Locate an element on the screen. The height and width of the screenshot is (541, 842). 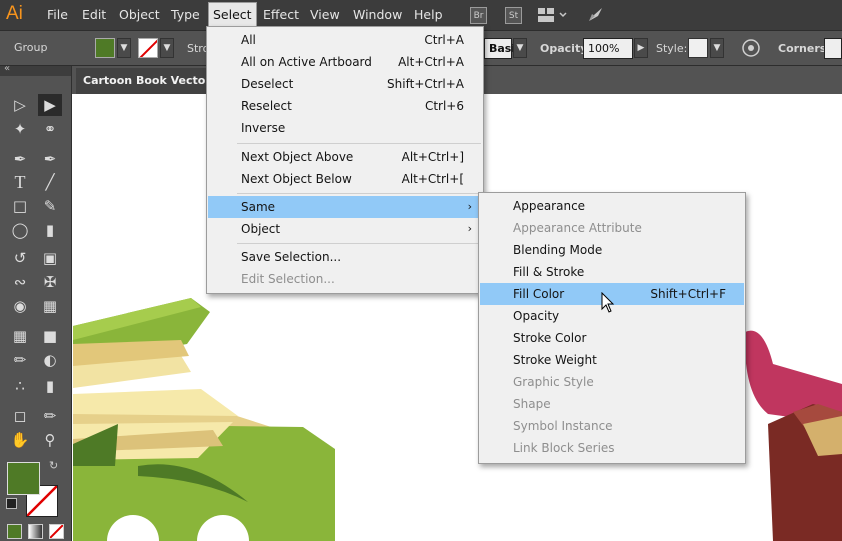
none-mode-icon is located at coordinates (56, 531).